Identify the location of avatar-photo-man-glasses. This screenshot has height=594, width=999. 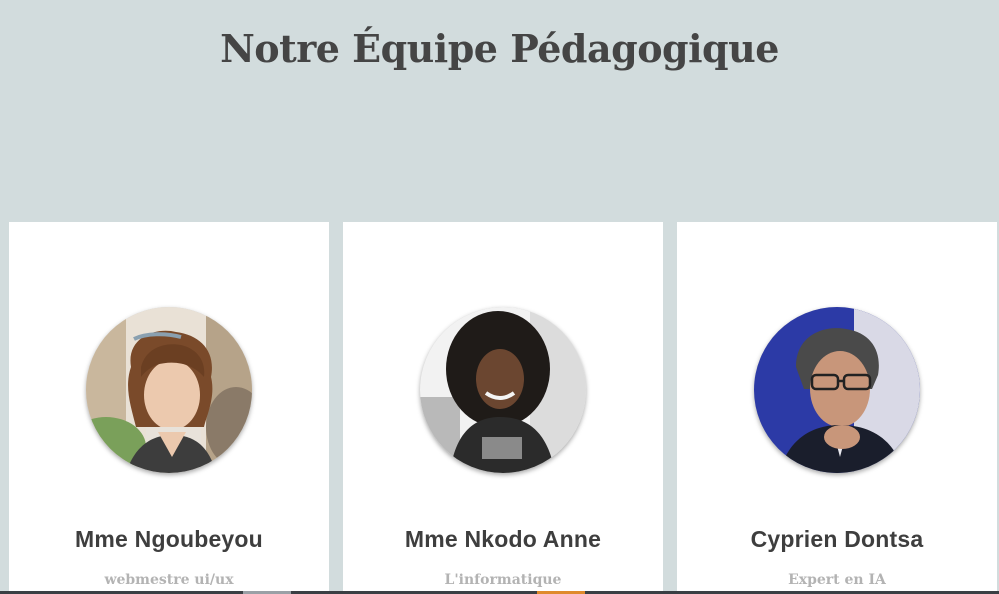
(837, 390).